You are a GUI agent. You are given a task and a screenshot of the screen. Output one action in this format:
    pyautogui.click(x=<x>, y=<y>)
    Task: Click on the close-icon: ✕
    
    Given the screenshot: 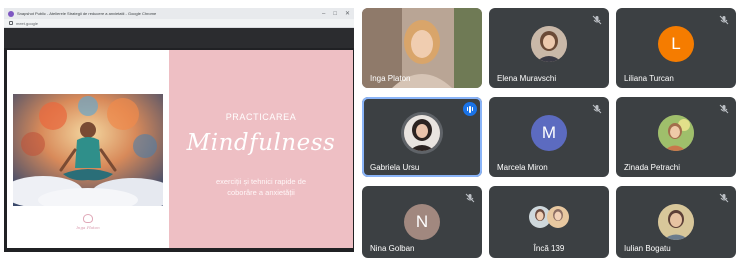 What is the action you would take?
    pyautogui.click(x=347, y=14)
    